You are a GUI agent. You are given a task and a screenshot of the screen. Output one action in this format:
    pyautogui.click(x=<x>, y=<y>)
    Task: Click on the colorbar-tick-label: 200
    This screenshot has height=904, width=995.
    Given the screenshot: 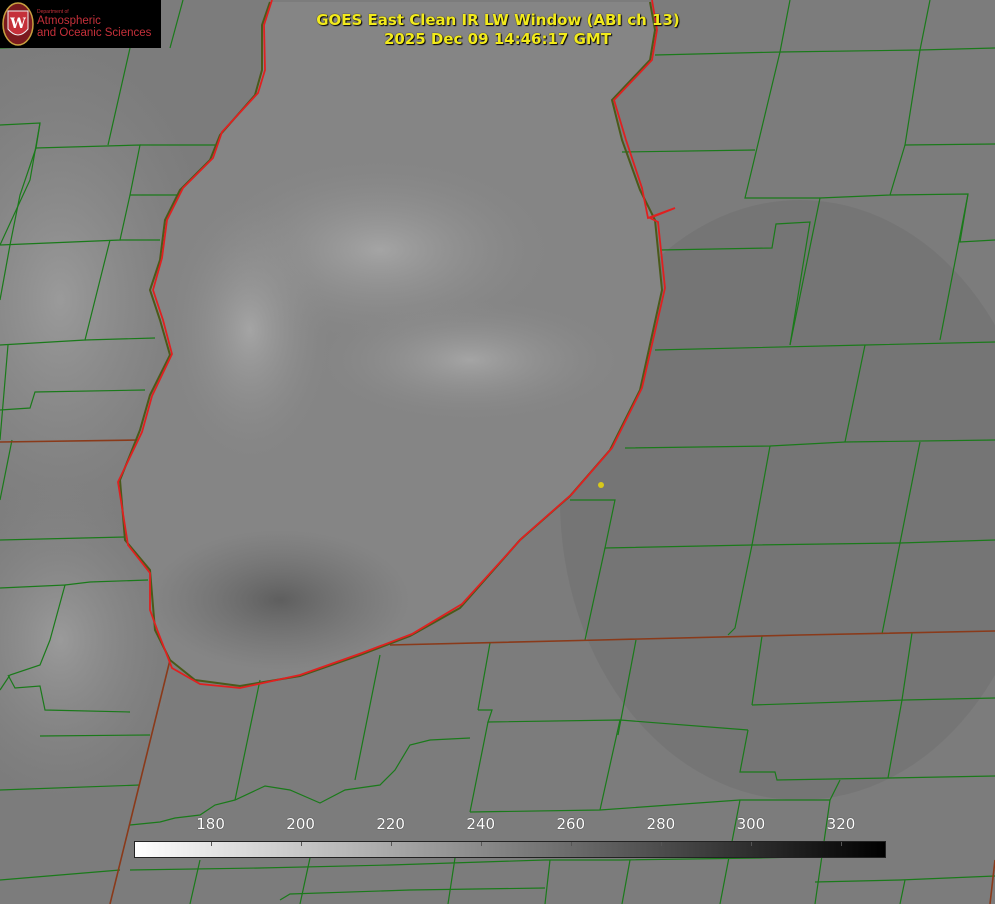 What is the action you would take?
    pyautogui.click(x=300, y=824)
    